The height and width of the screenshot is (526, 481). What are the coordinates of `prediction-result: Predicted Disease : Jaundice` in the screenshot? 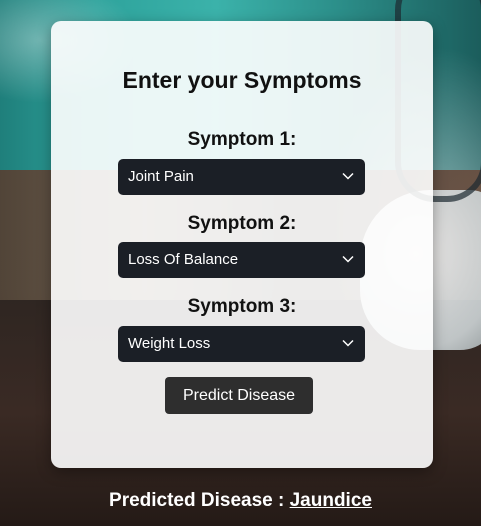 It's located at (240, 501).